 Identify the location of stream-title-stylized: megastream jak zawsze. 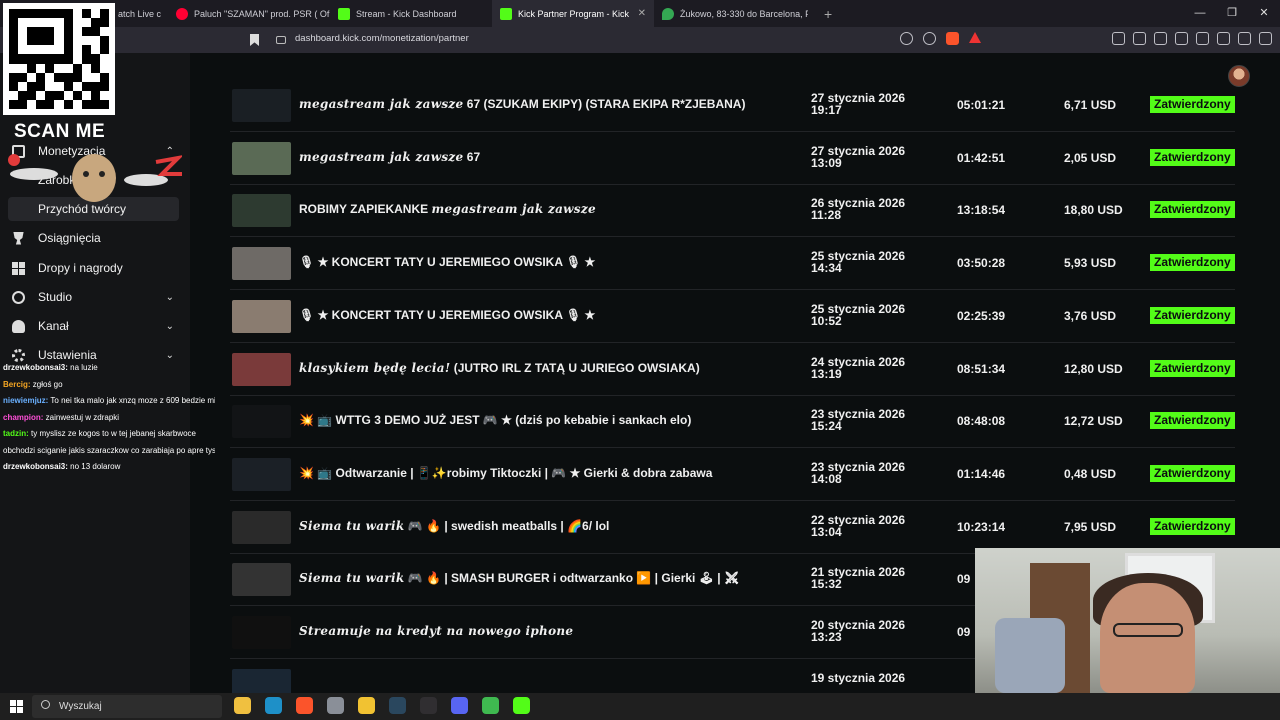
(381, 104).